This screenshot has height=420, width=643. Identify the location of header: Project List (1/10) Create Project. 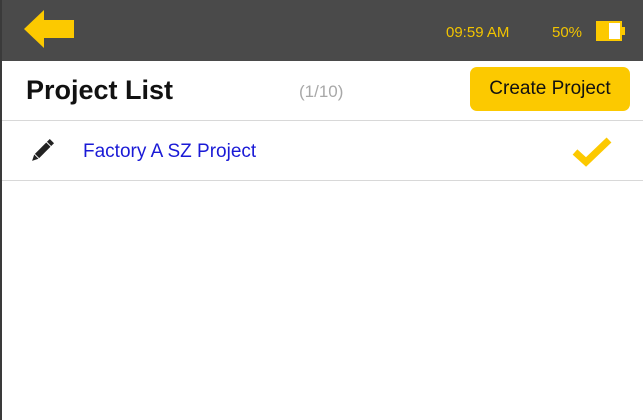
(322, 91).